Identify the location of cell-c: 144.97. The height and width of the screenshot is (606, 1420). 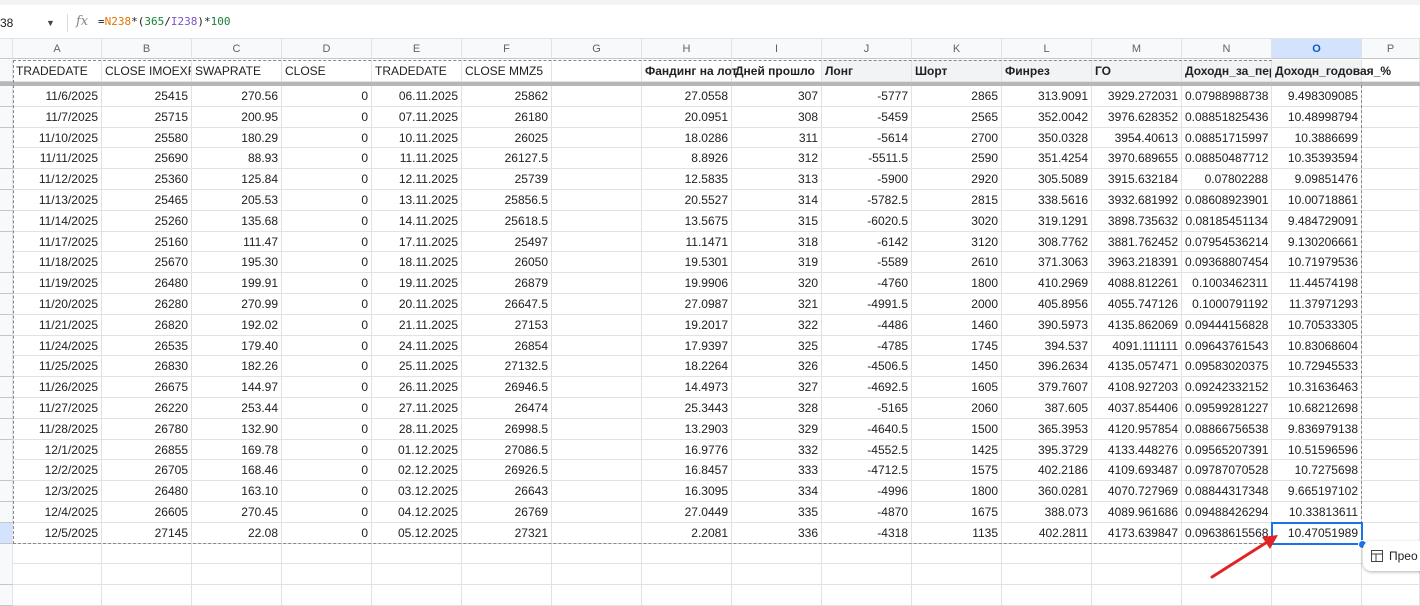
(237, 387).